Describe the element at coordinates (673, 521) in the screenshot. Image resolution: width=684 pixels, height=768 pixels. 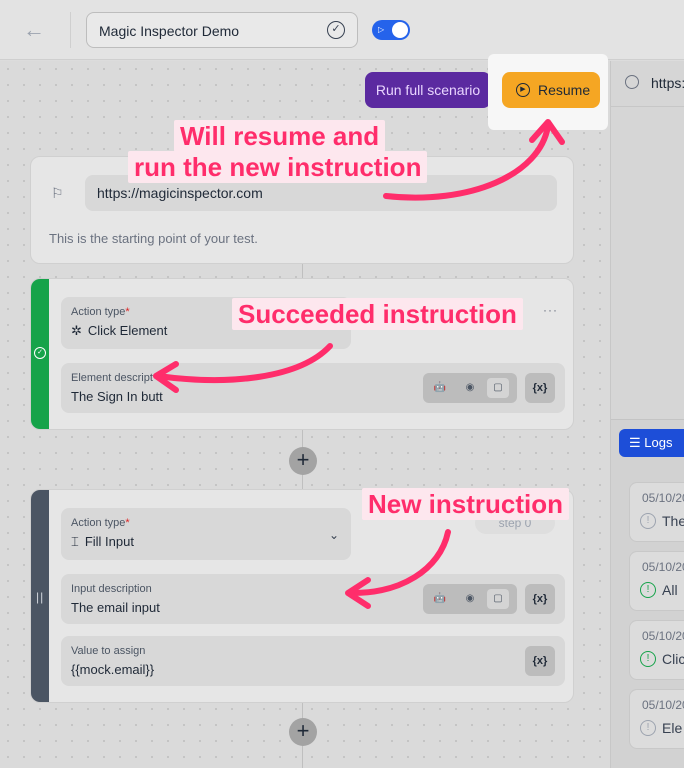
I see `log-message: The` at that location.